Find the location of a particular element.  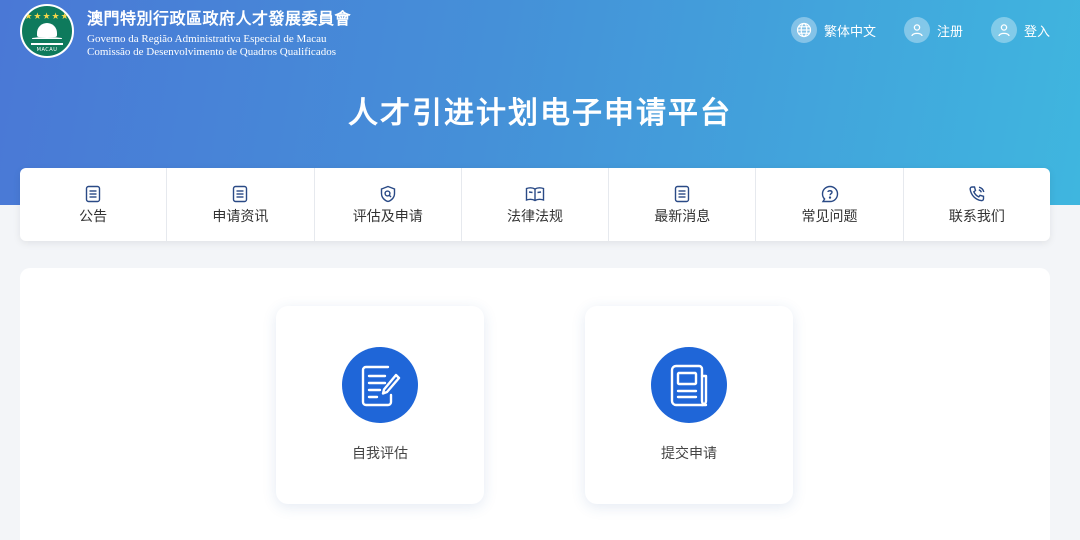

platform-title: 人才引进计划电子申请平台 is located at coordinates (540, 113).